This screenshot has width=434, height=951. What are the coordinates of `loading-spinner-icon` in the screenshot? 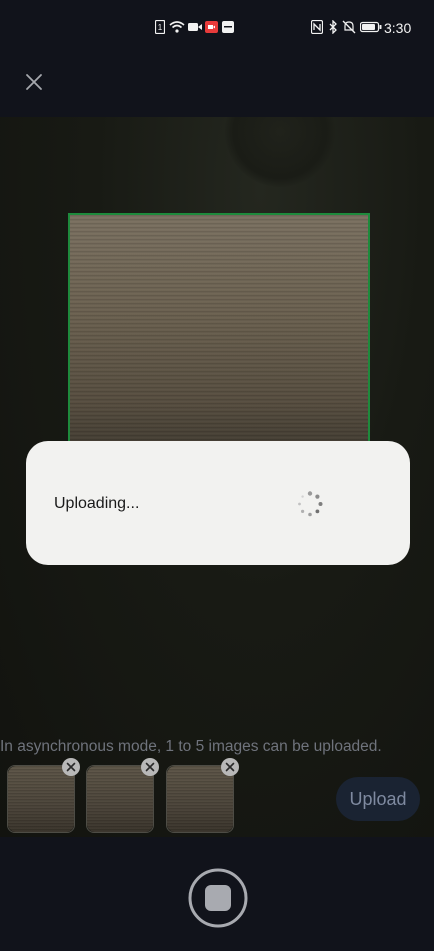 It's located at (310, 504).